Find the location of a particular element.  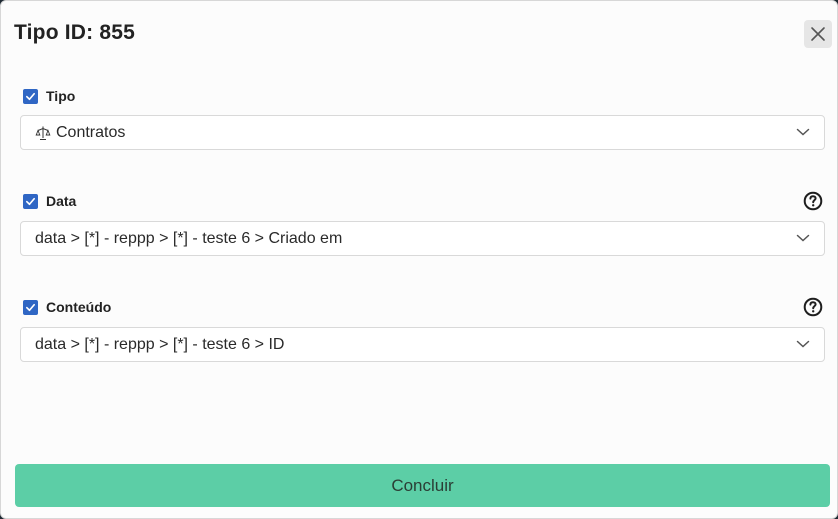

field-tipo-header: Tipo is located at coordinates (49, 96).